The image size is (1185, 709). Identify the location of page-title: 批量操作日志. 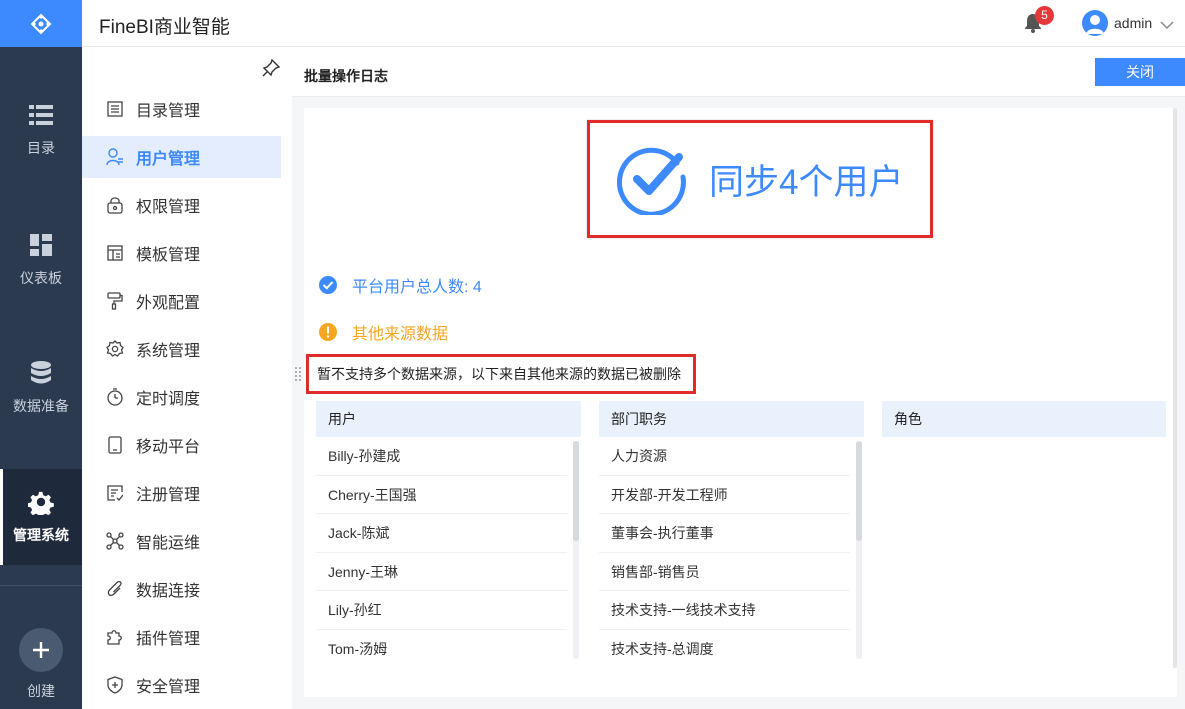
(346, 76).